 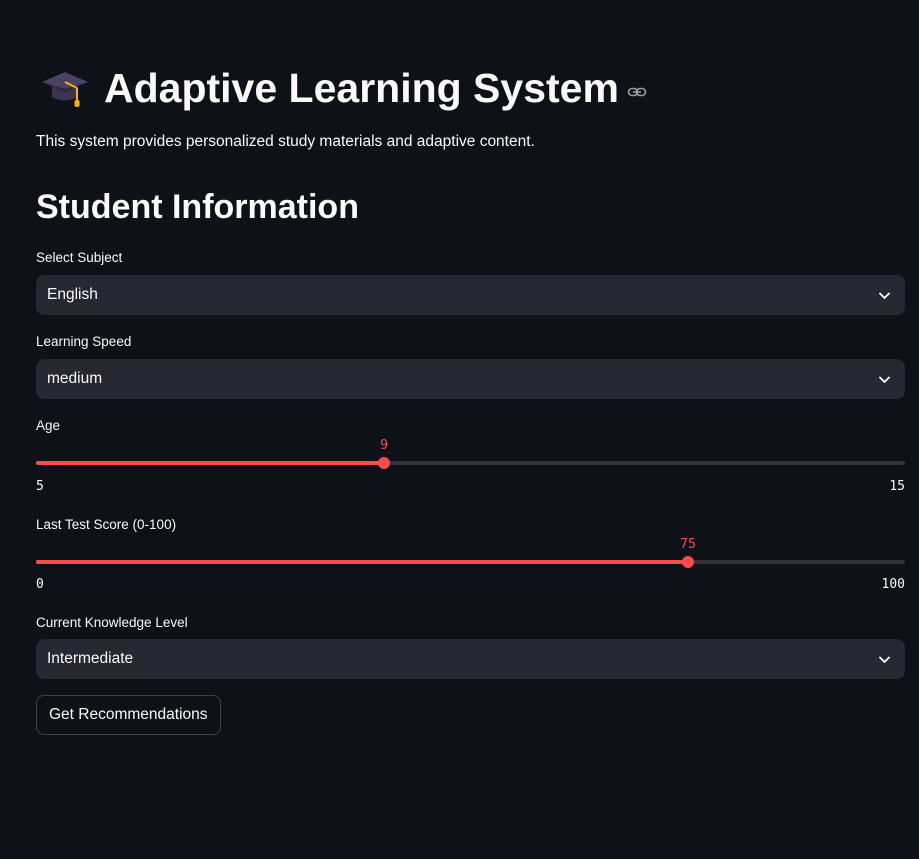 I want to click on age-label: Age, so click(x=48, y=425).